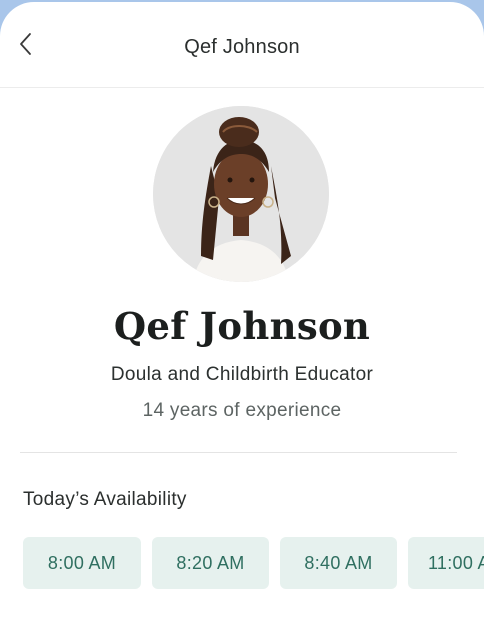 This screenshot has width=484, height=642. What do you see at coordinates (238, 452) in the screenshot?
I see `divider` at bounding box center [238, 452].